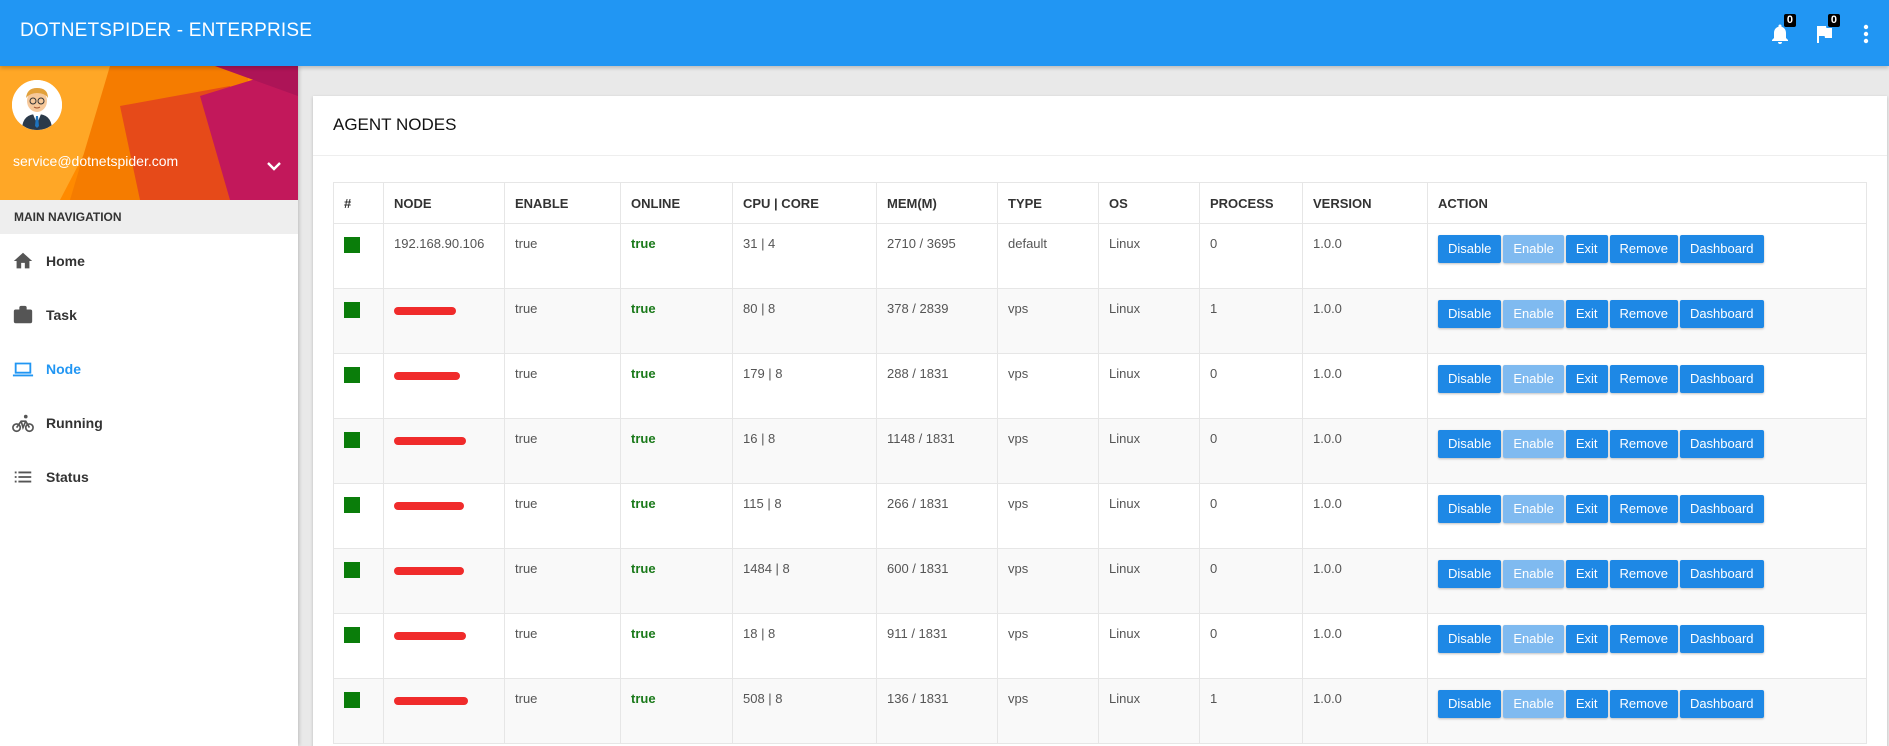  What do you see at coordinates (149, 477) in the screenshot?
I see `sidebar-item-status: Status` at bounding box center [149, 477].